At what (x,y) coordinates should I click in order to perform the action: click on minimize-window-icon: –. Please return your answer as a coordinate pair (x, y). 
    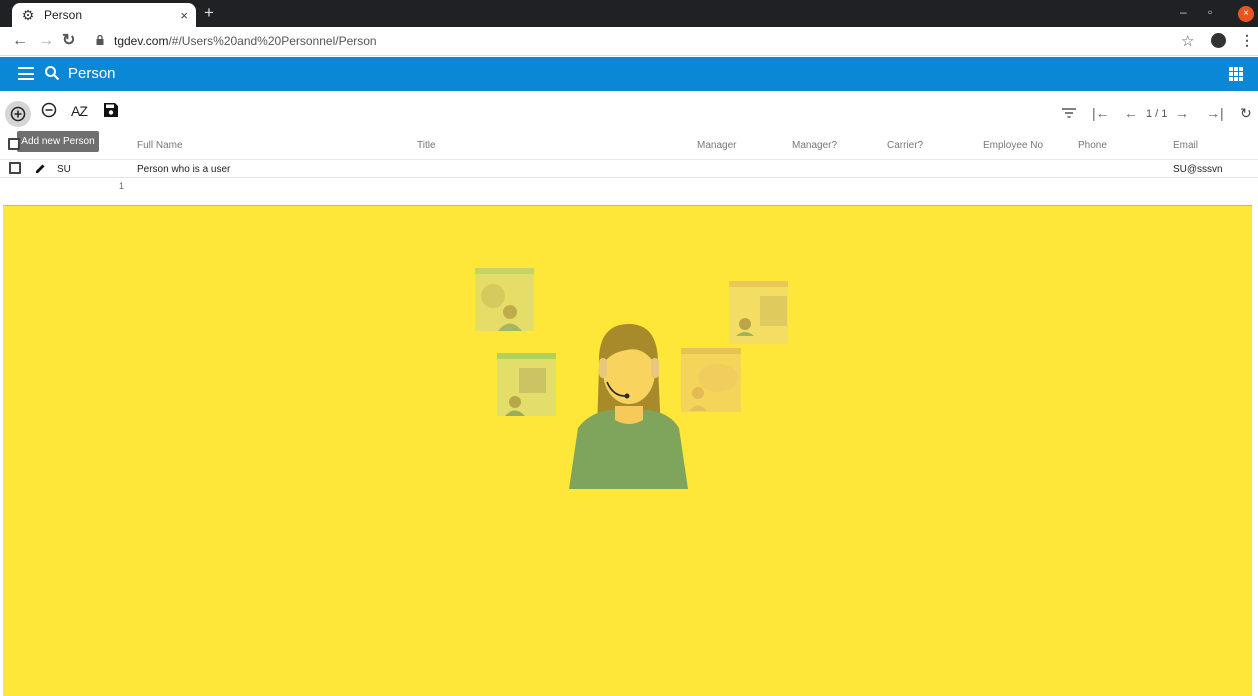
    Looking at the image, I should click on (1183, 12).